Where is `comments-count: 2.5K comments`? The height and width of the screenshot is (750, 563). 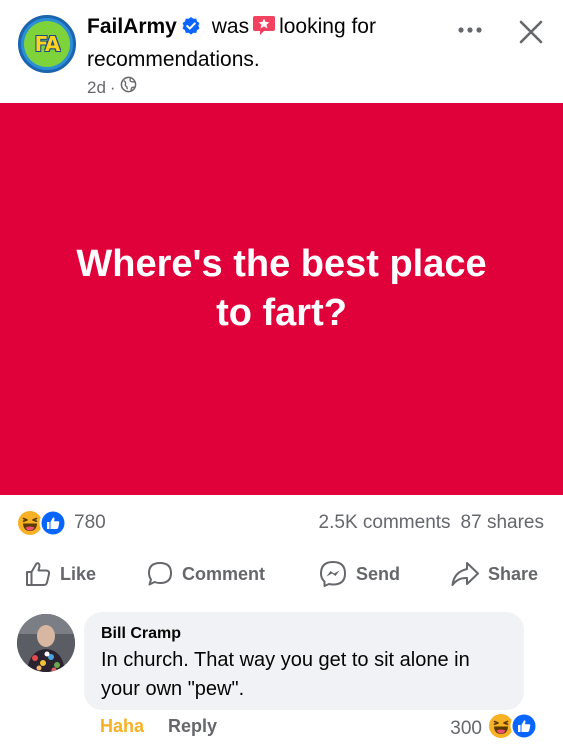
comments-count: 2.5K comments is located at coordinates (385, 522).